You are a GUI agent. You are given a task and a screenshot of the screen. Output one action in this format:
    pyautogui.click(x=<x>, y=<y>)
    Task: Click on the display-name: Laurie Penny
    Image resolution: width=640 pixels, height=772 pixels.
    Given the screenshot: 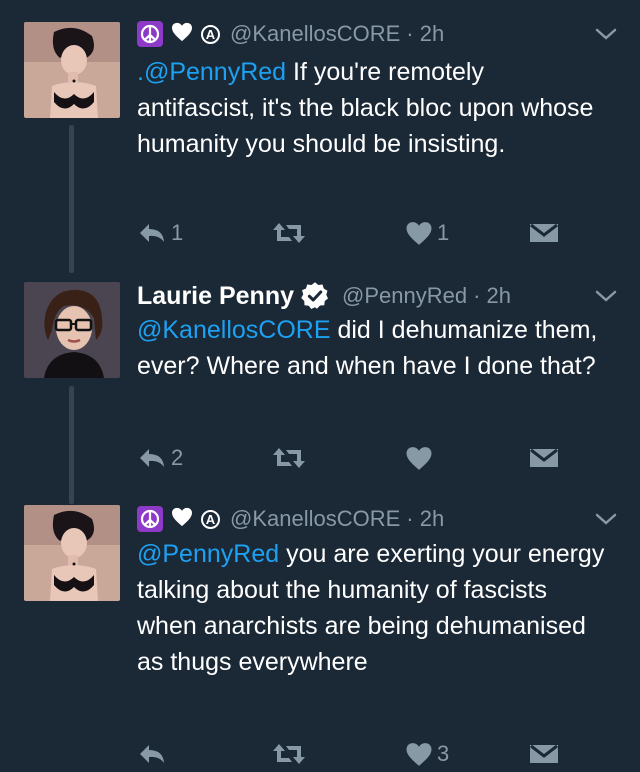 What is the action you would take?
    pyautogui.click(x=215, y=296)
    